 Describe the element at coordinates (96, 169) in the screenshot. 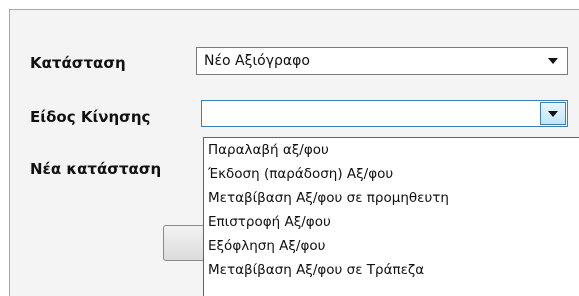

I see `new-status-label: Νέα κατάσταση` at that location.